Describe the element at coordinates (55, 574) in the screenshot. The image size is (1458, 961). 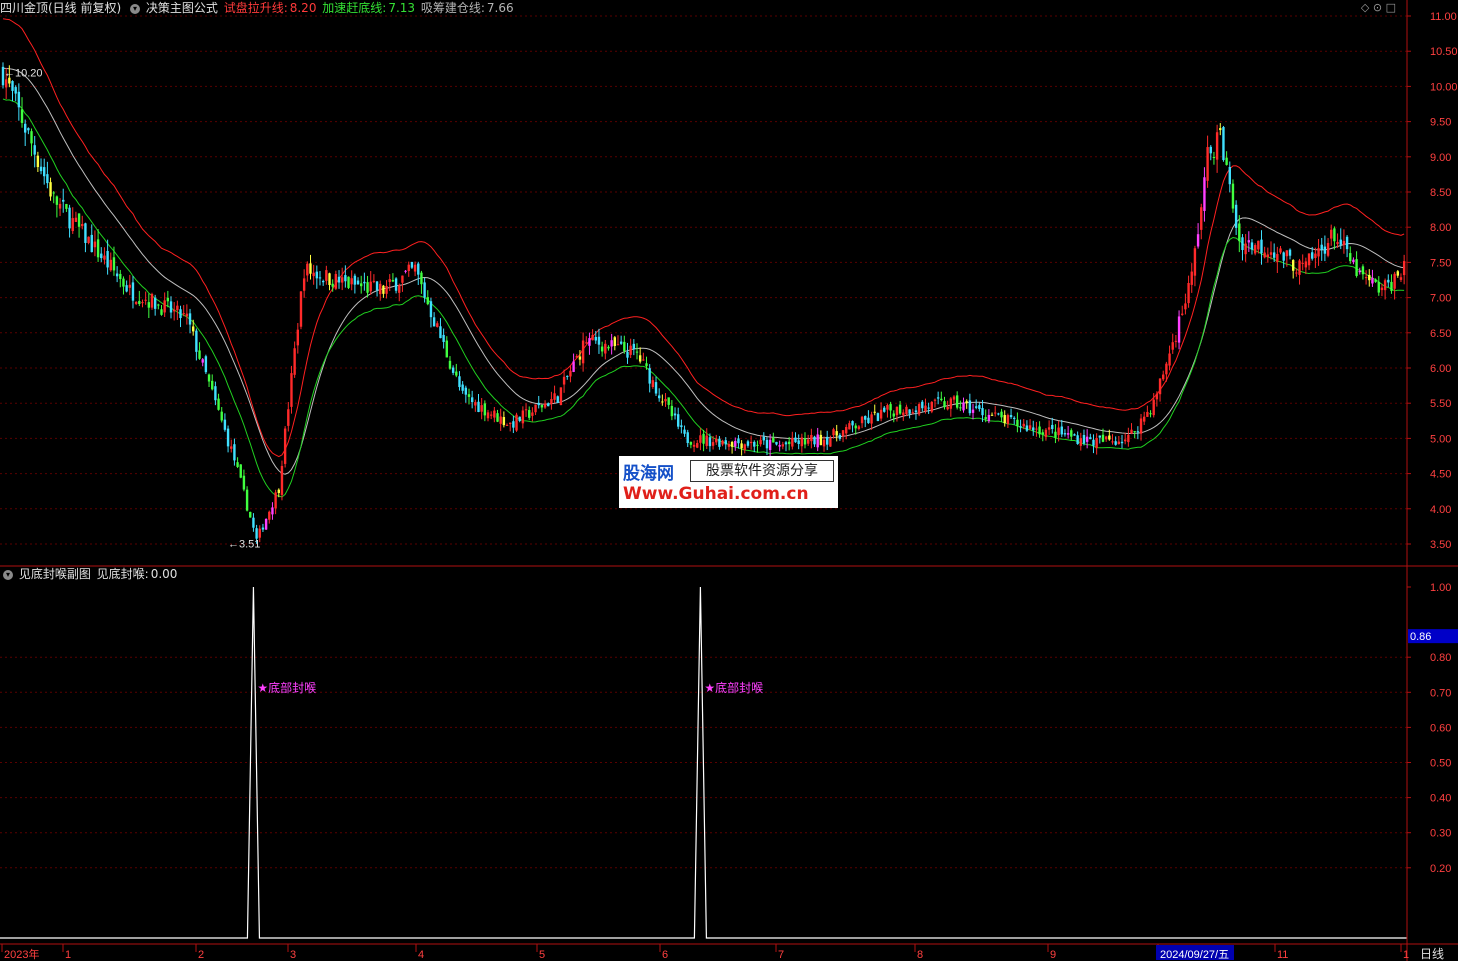
I see `sub-formula-name: 见底封喉副图` at that location.